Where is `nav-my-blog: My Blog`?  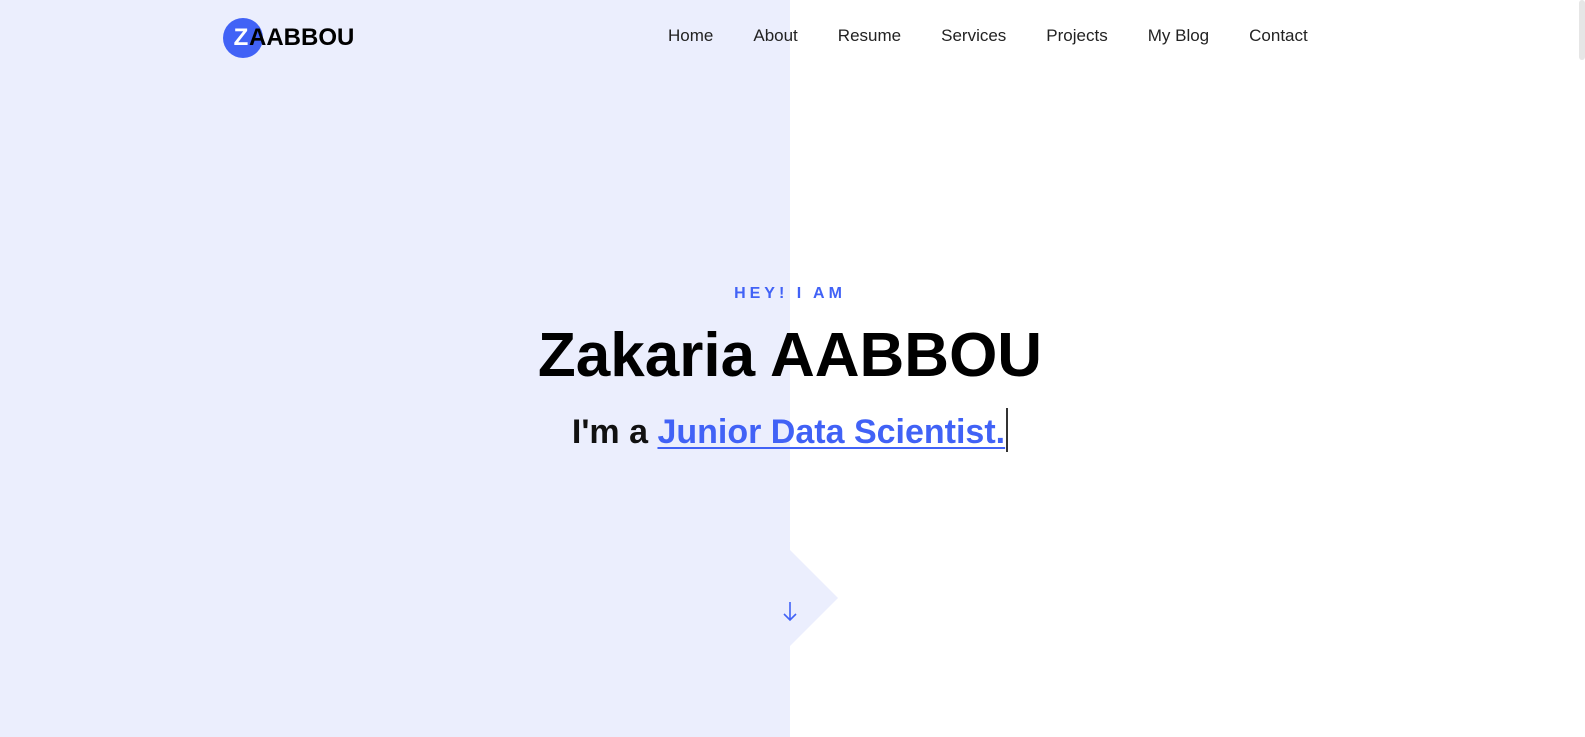
nav-my-blog: My Blog is located at coordinates (1178, 36).